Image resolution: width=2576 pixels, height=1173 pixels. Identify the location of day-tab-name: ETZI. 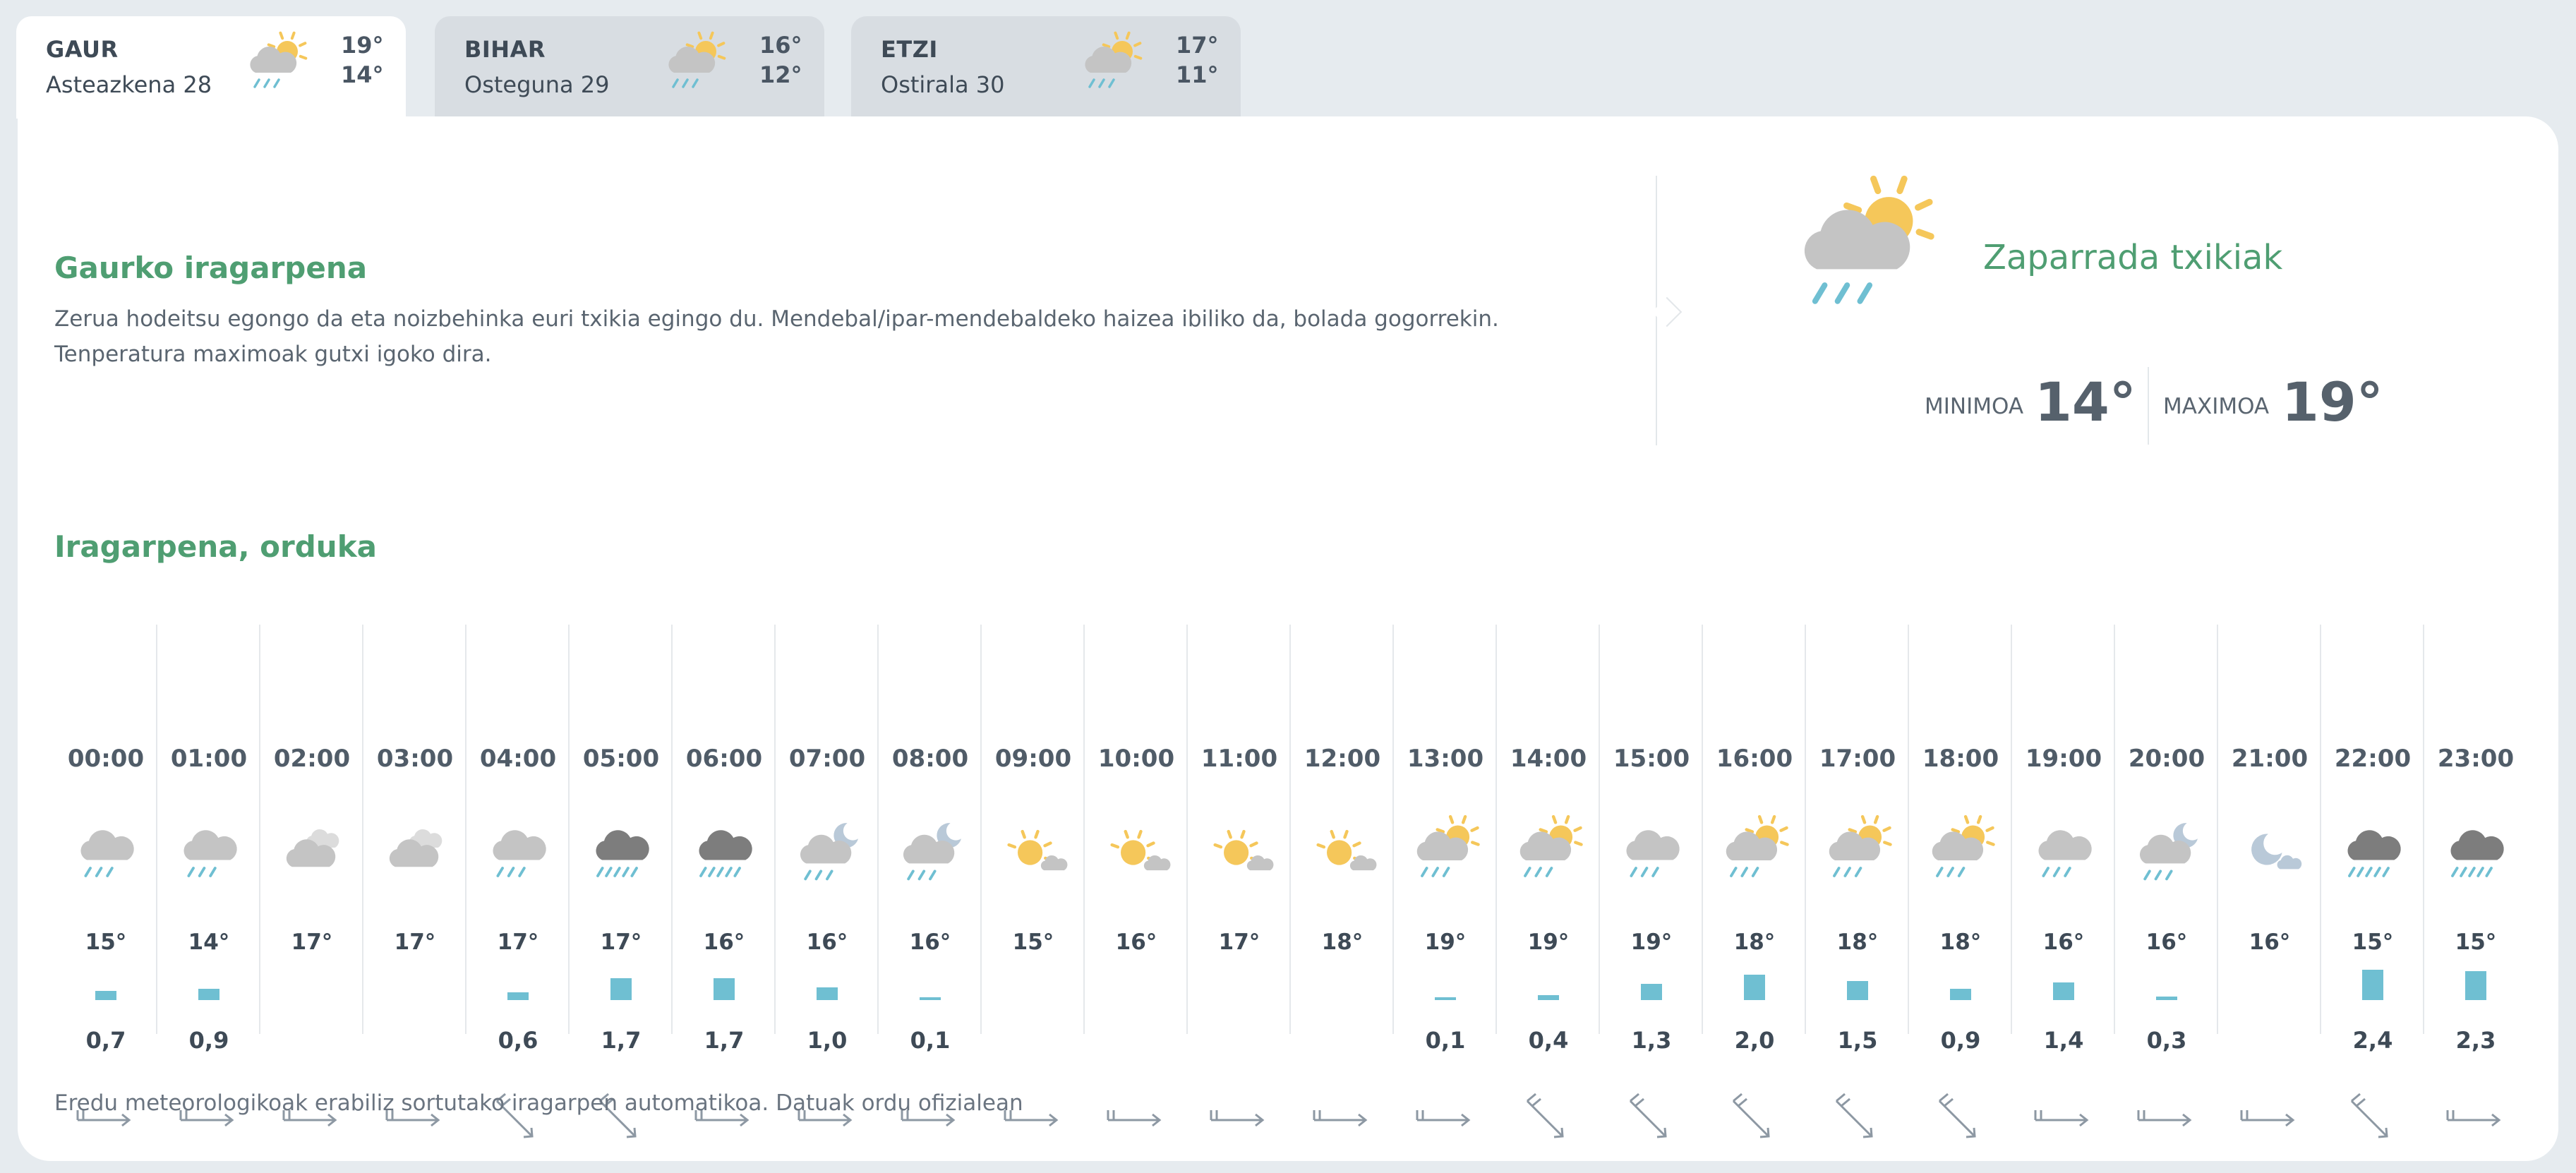
(909, 50).